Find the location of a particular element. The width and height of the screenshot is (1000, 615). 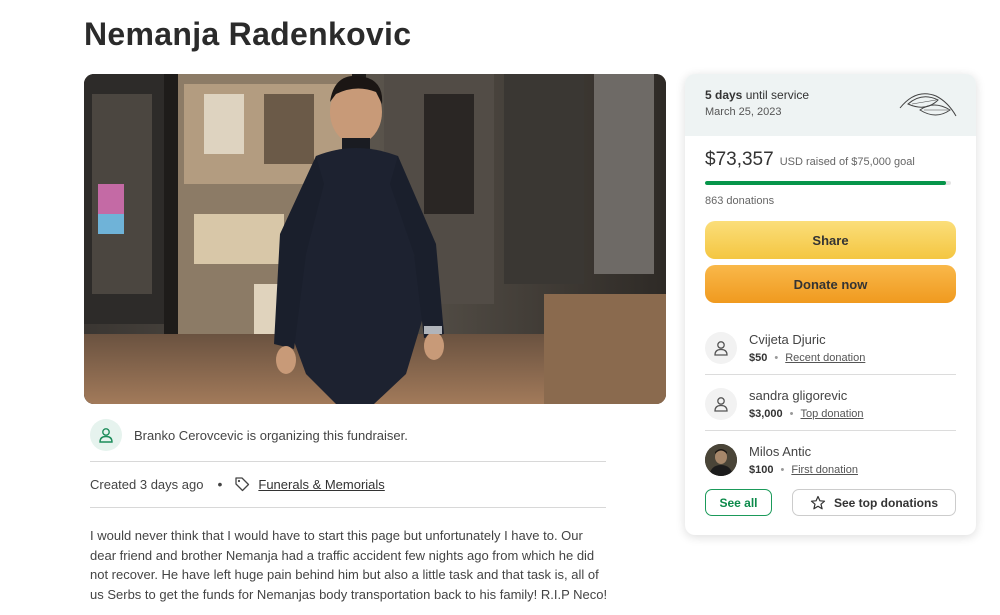

share-button: Share is located at coordinates (830, 240).